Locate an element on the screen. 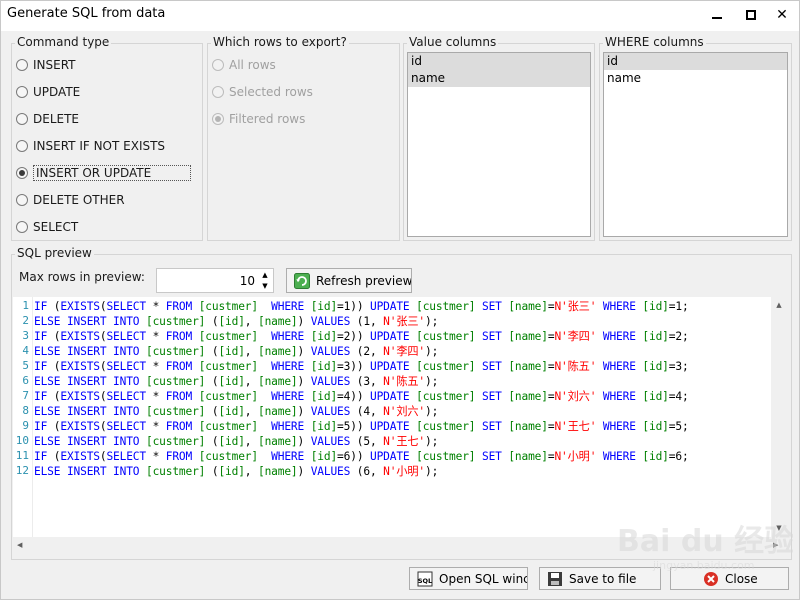 This screenshot has width=800, height=600. title-bar: Generate SQL from data ✕ is located at coordinates (400, 16).